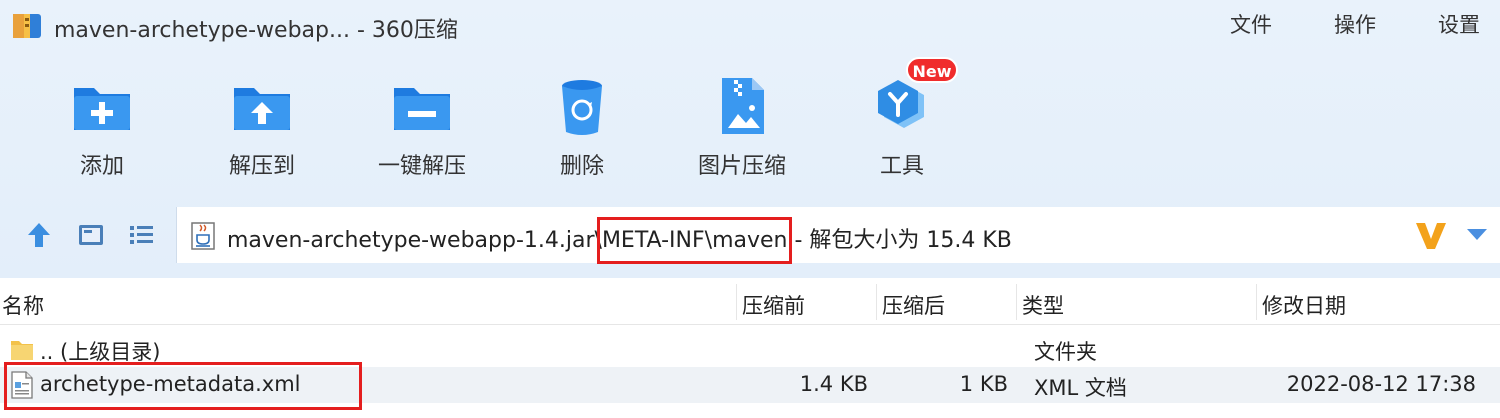  I want to click on add-folder-icon, so click(102, 109).